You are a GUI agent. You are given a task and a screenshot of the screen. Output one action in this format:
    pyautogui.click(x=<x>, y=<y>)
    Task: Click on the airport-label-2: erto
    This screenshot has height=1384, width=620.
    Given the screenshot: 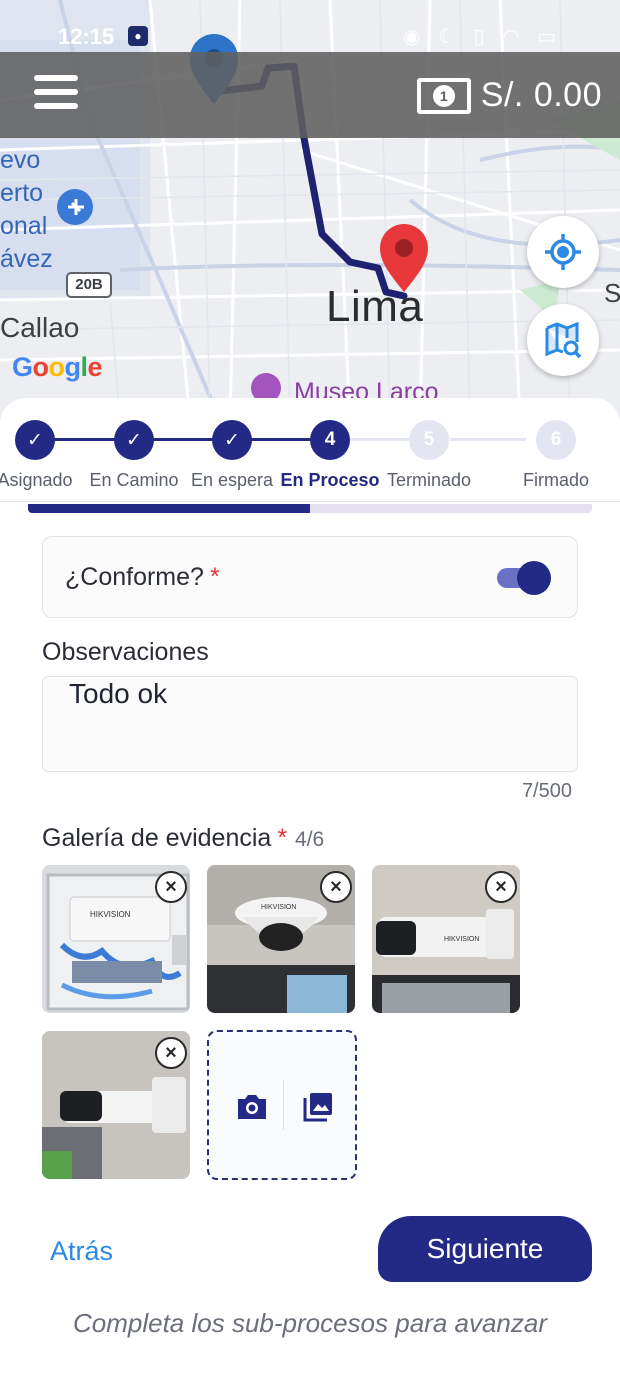 What is the action you would take?
    pyautogui.click(x=22, y=193)
    